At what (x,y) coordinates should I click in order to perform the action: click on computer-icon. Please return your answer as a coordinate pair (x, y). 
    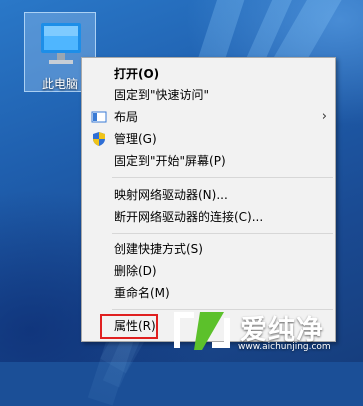
    Looking at the image, I should click on (61, 43).